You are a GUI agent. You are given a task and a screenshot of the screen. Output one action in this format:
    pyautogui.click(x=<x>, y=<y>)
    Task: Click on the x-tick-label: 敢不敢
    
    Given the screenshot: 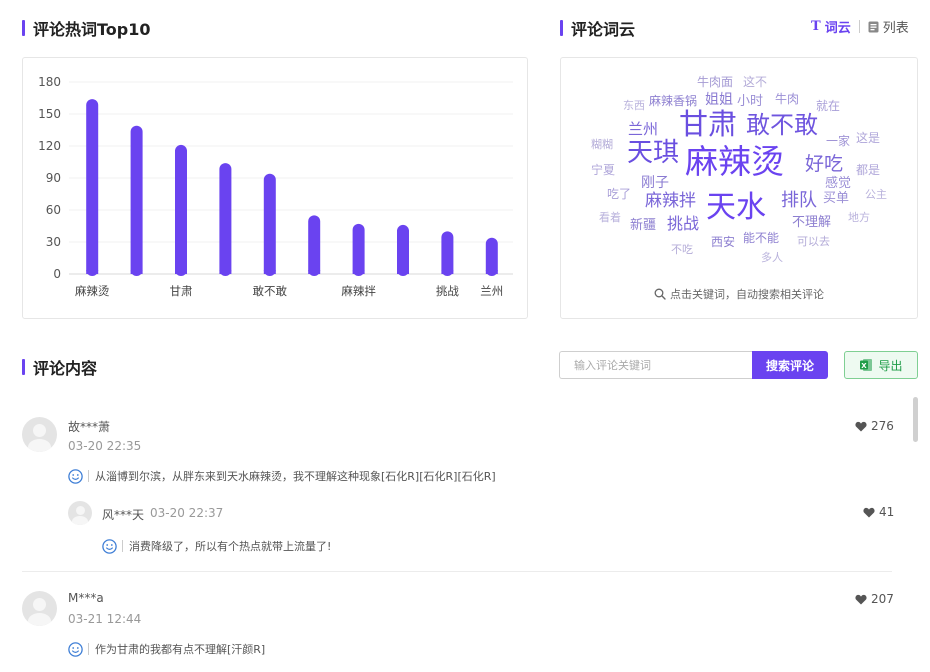 What is the action you would take?
    pyautogui.click(x=270, y=291)
    